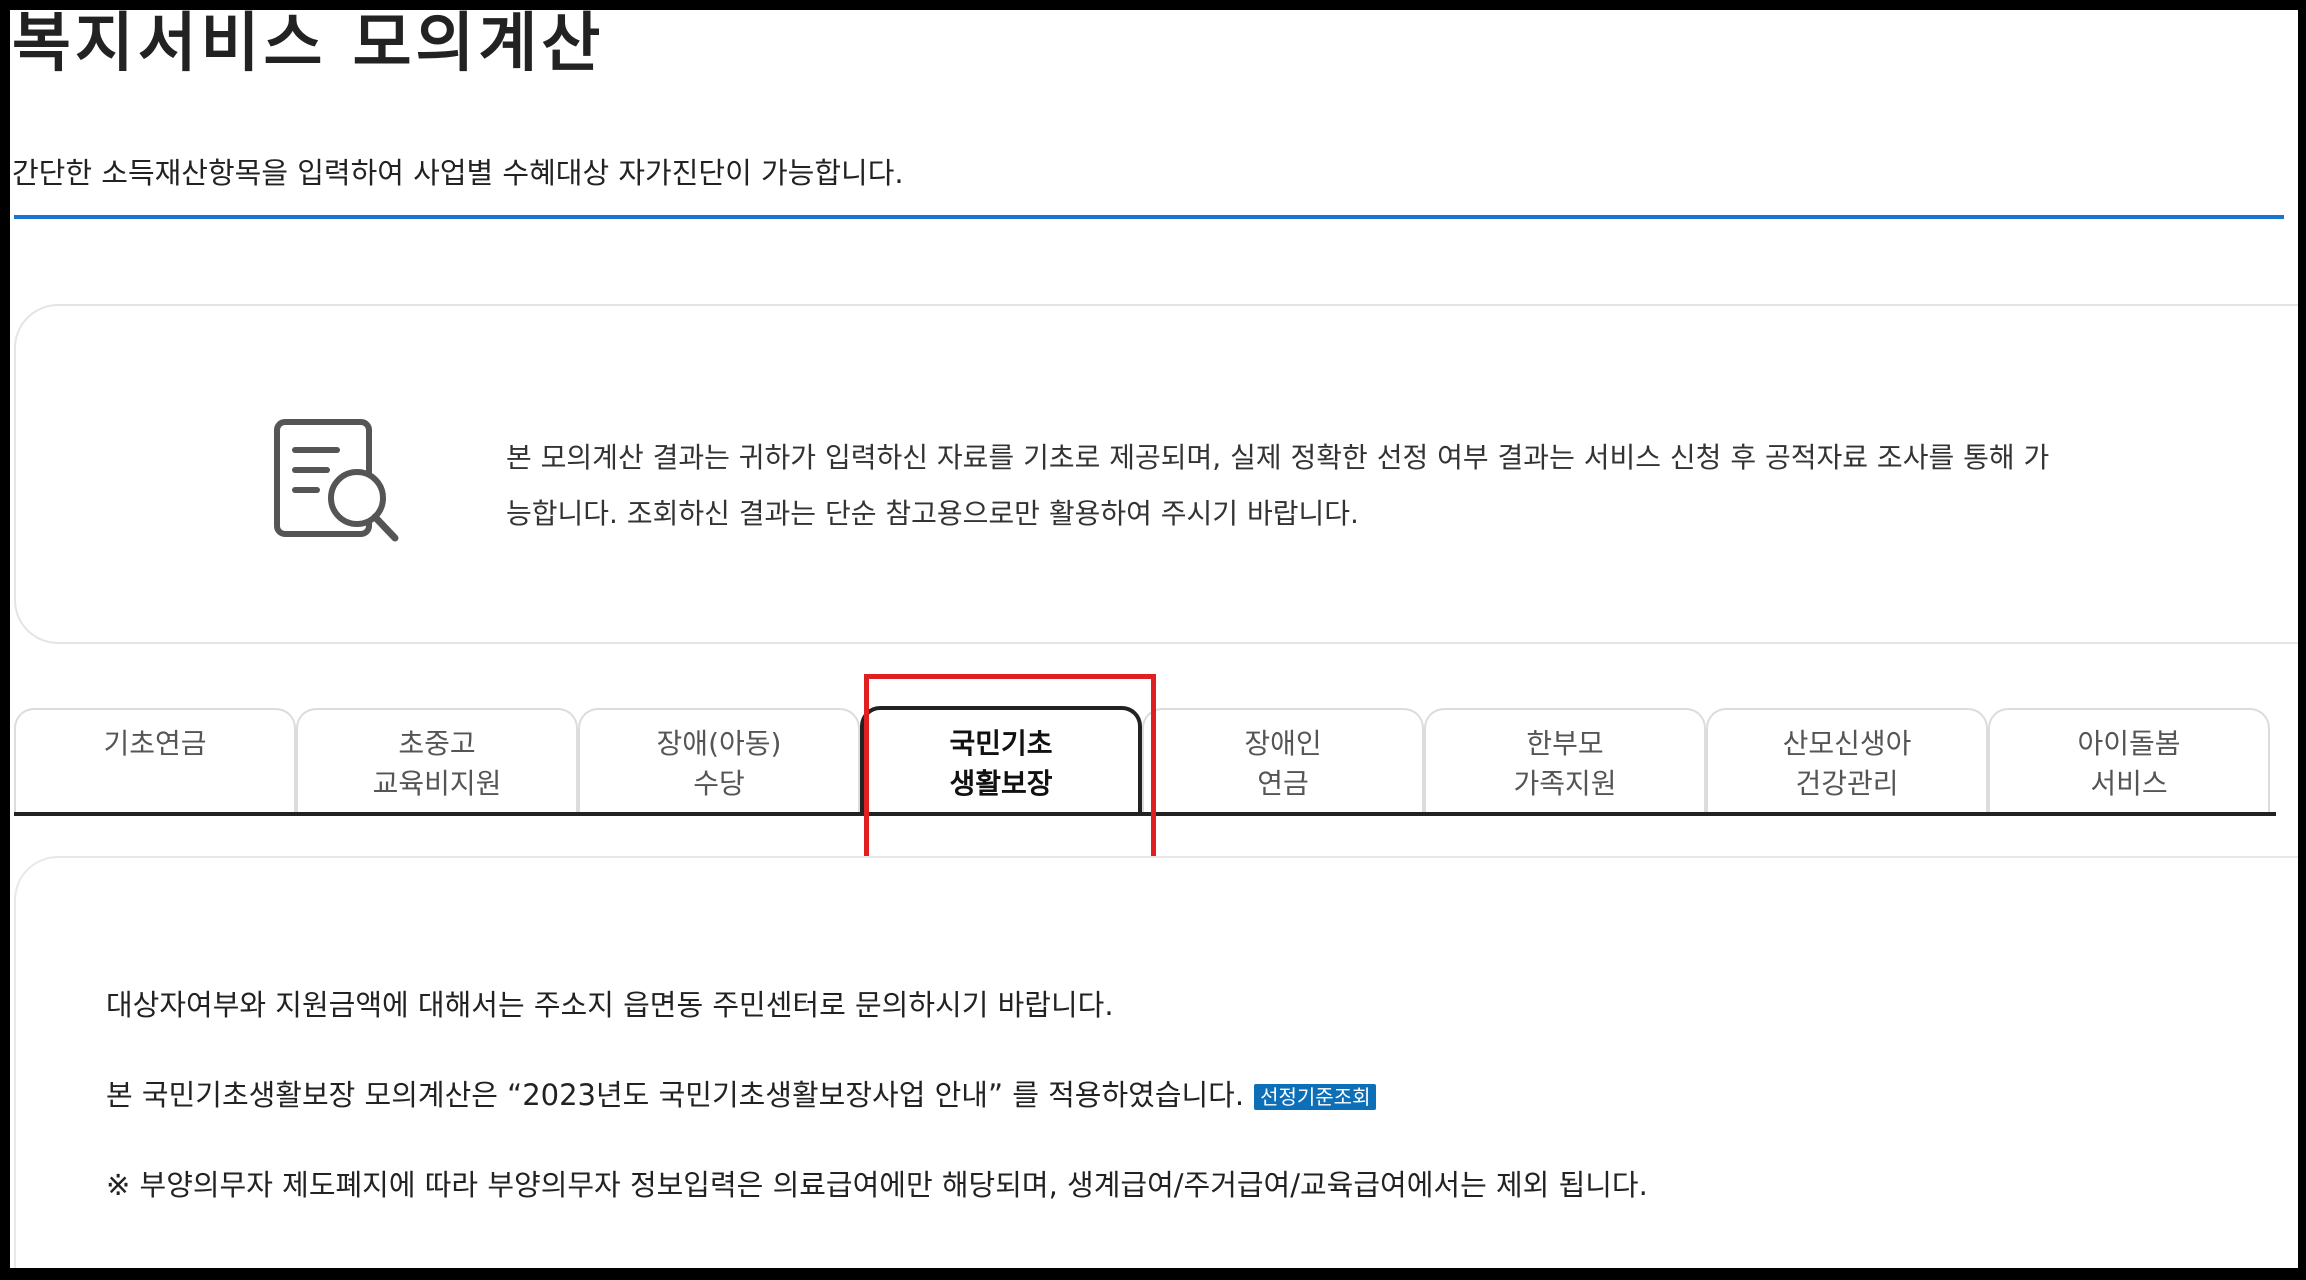  What do you see at coordinates (1565, 743) in the screenshot?
I see `tab-label: 한부모` at bounding box center [1565, 743].